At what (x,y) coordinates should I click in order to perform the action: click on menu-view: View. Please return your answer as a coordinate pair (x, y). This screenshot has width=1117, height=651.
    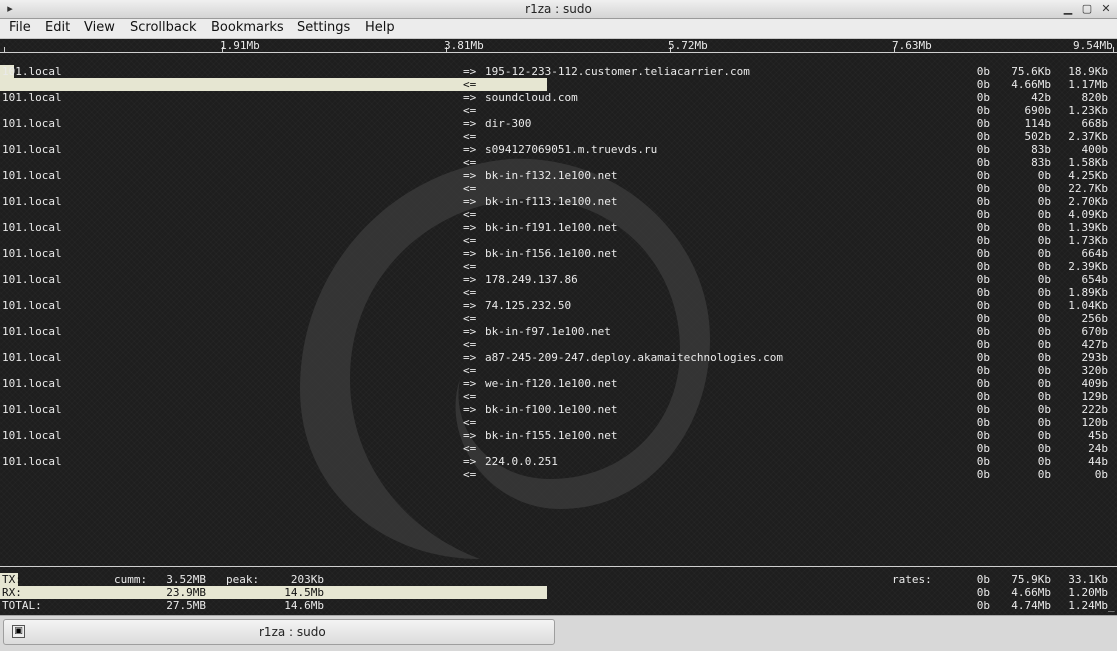
    Looking at the image, I should click on (99, 27).